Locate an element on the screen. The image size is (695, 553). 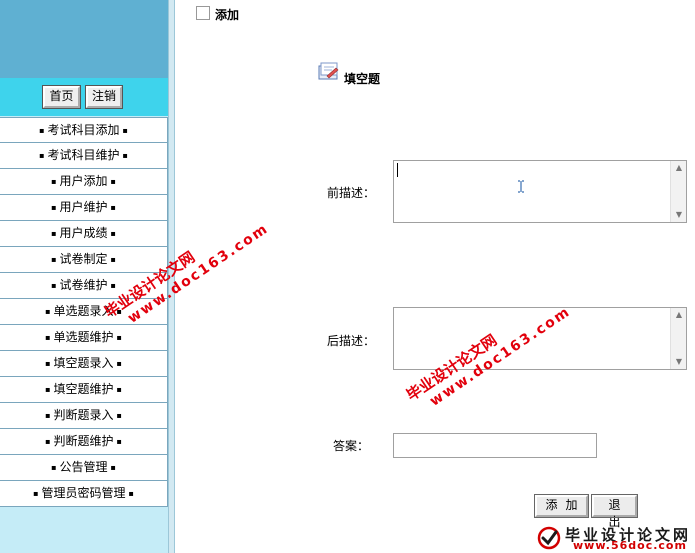
add-label: 添加 is located at coordinates (227, 15).